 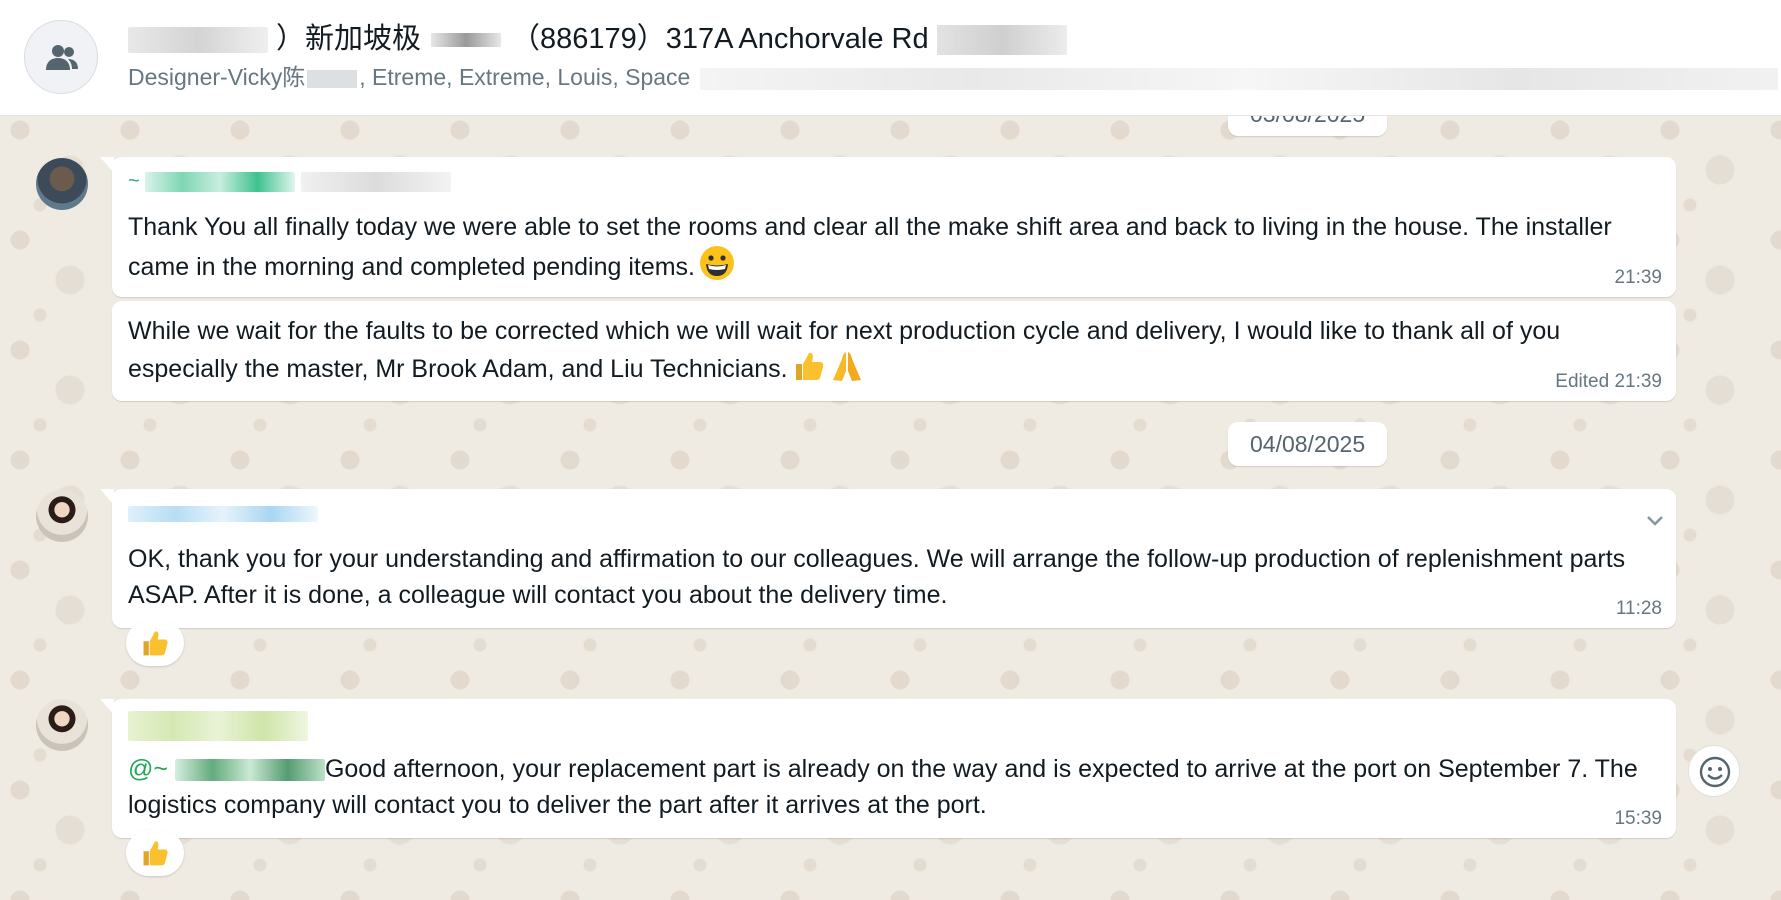 I want to click on message-time: 15:39, so click(x=1638, y=818).